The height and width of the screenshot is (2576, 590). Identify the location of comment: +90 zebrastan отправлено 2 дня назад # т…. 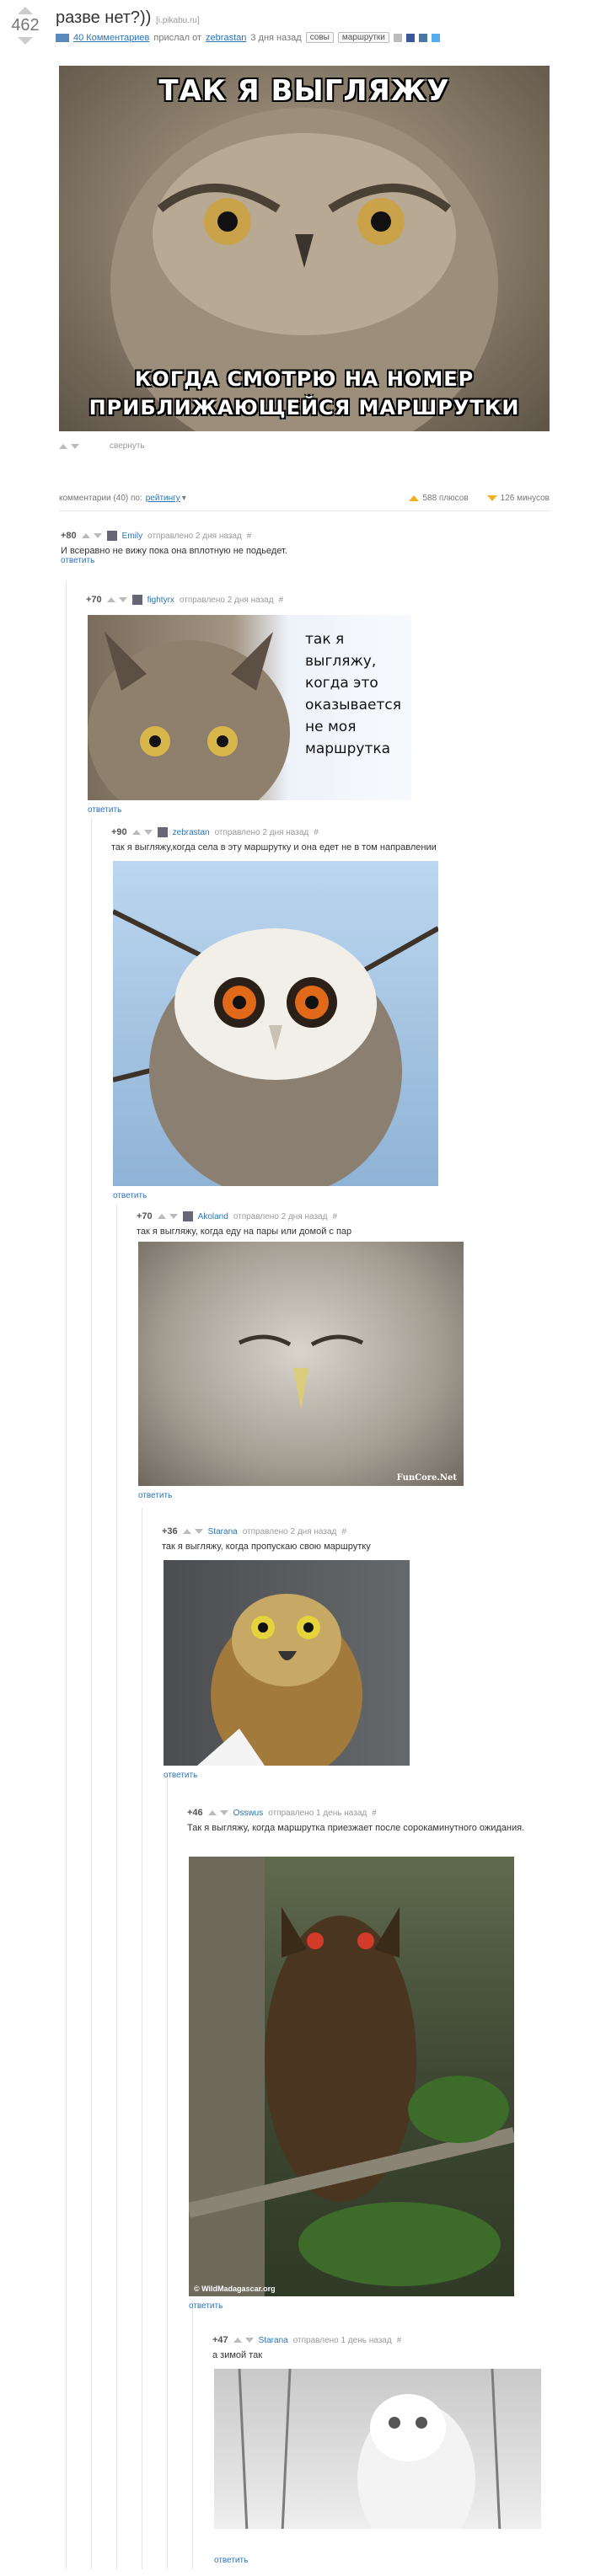
(274, 839).